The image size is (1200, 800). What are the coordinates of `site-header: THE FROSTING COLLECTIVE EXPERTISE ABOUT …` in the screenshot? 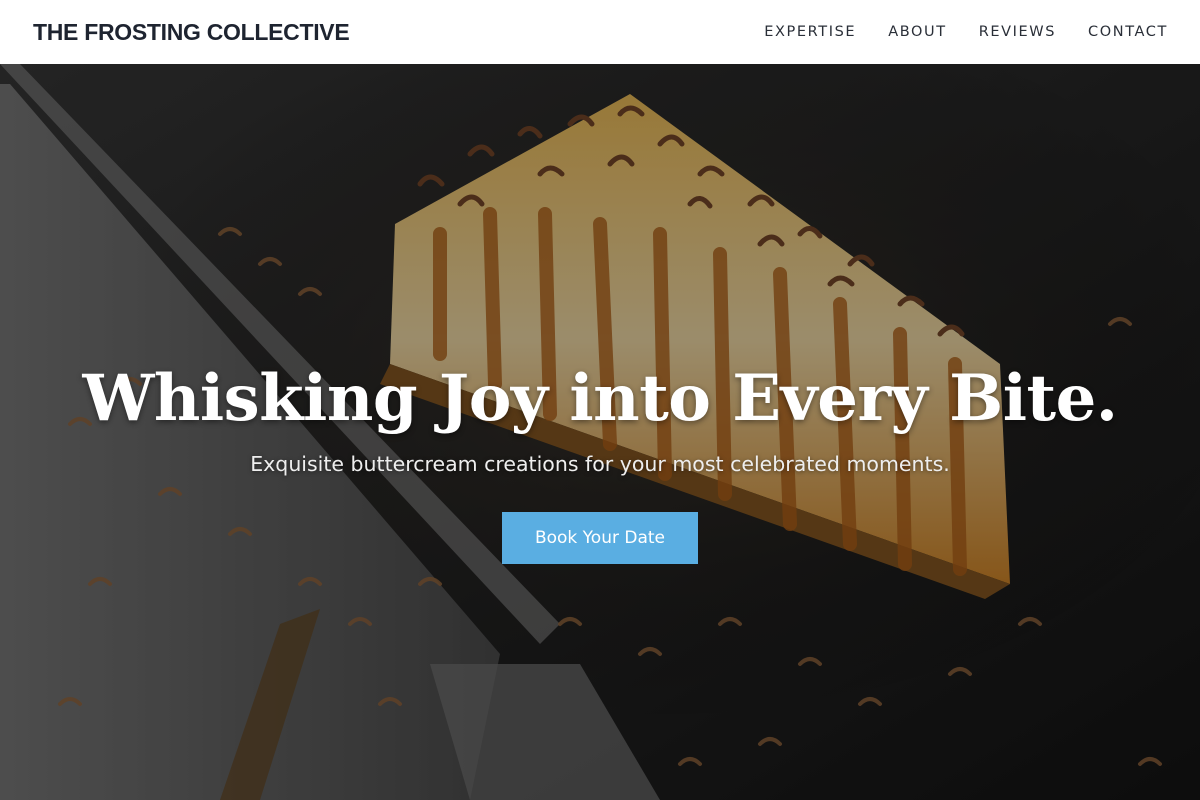 It's located at (600, 32).